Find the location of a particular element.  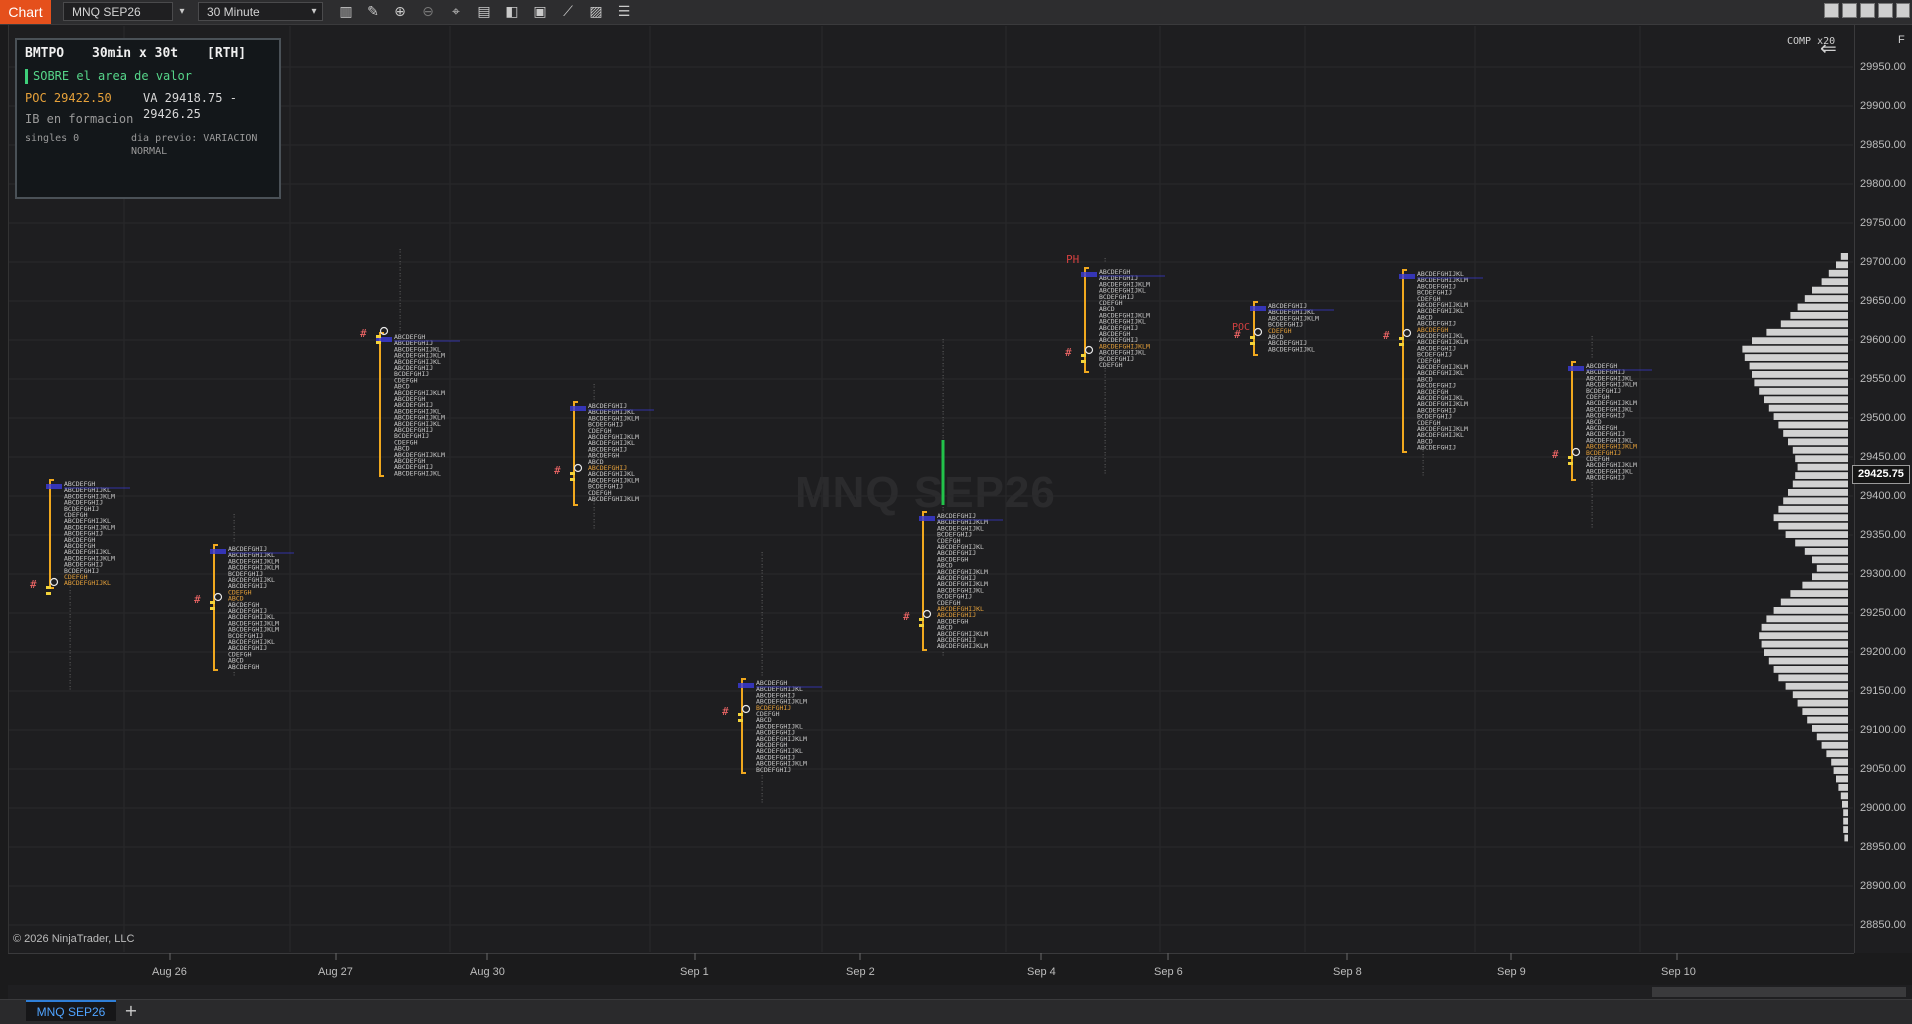

info-va-line1: VA 29418.75 - is located at coordinates (190, 98).